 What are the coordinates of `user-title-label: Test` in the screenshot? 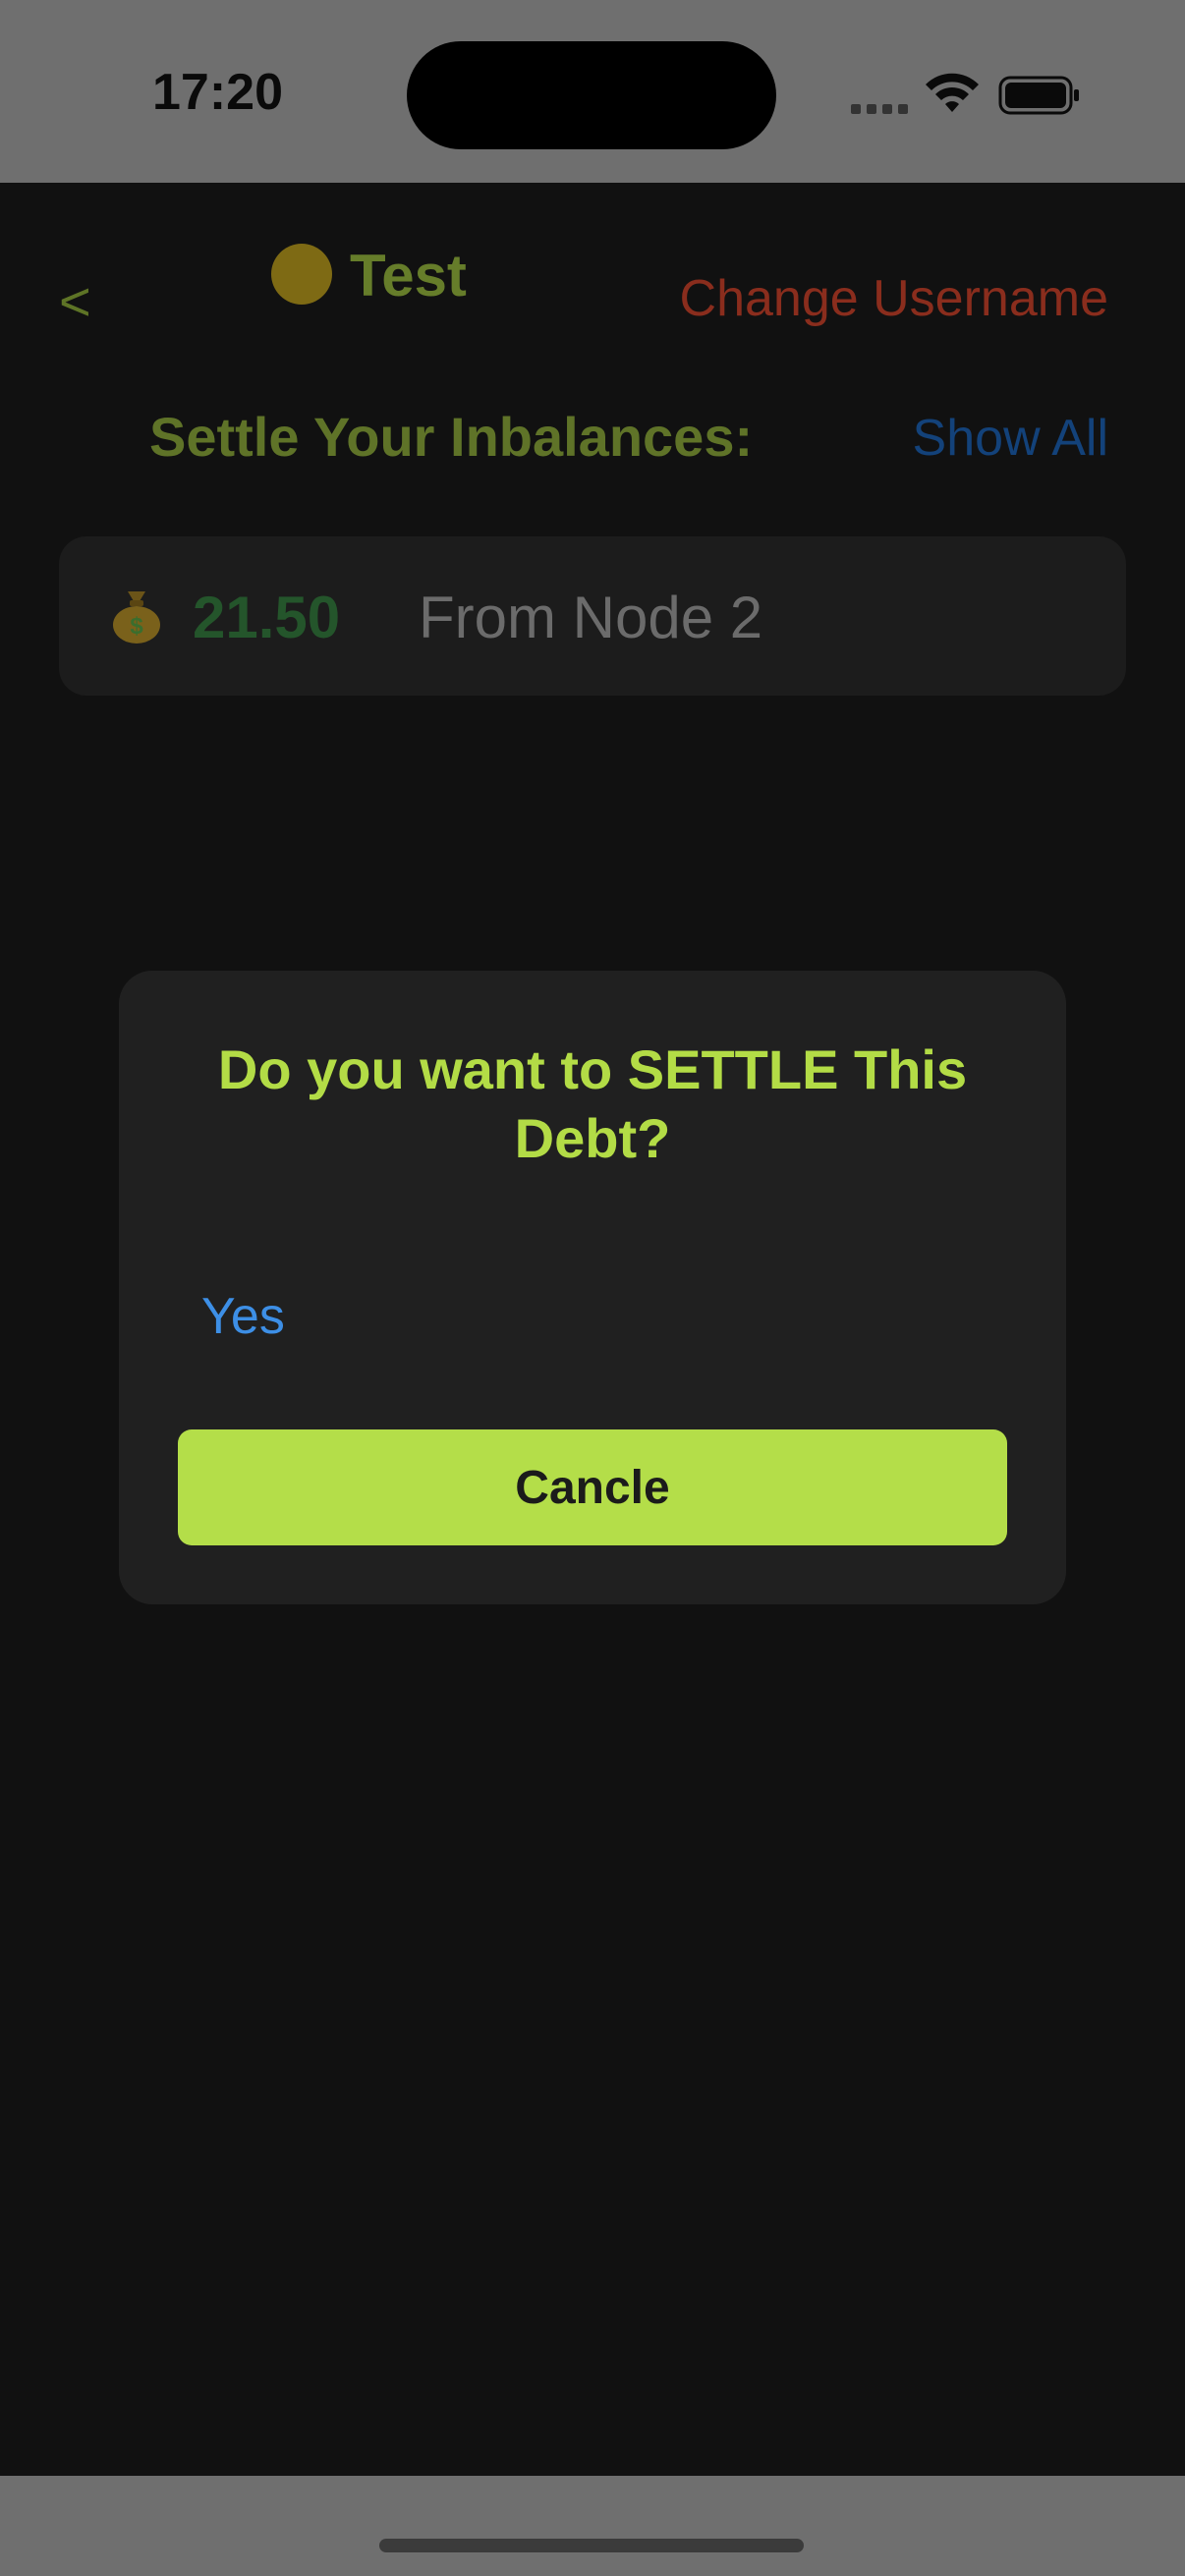 It's located at (409, 275).